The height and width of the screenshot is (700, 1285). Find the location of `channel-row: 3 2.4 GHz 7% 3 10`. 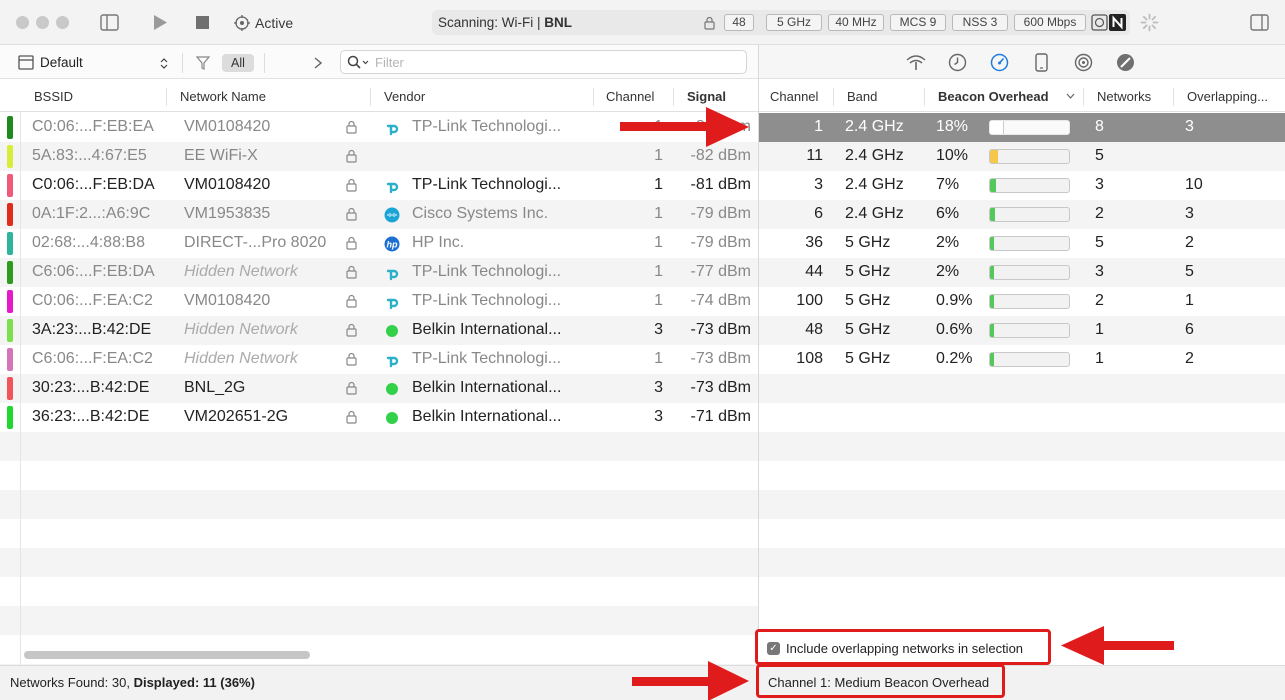

channel-row: 3 2.4 GHz 7% 3 10 is located at coordinates (1022, 185).